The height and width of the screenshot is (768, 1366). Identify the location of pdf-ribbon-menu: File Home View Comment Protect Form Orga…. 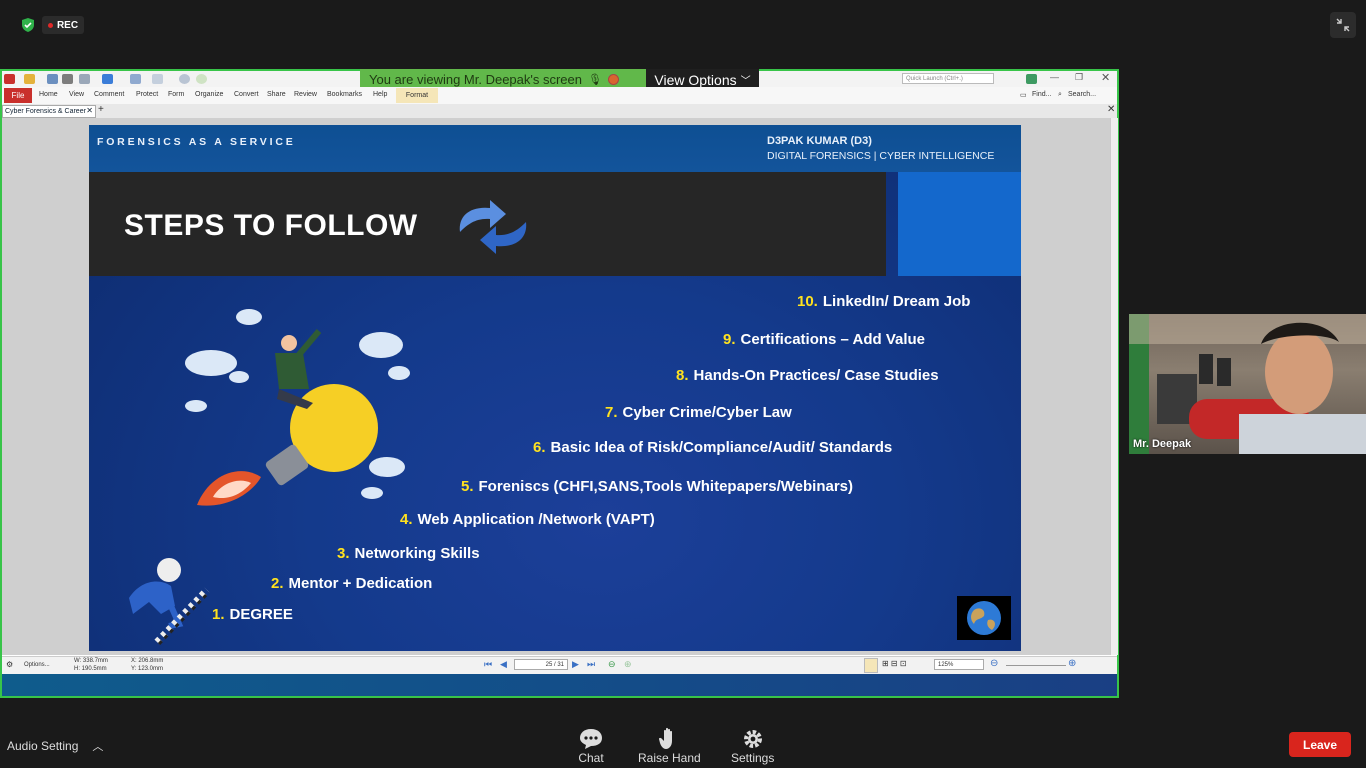
(559, 96).